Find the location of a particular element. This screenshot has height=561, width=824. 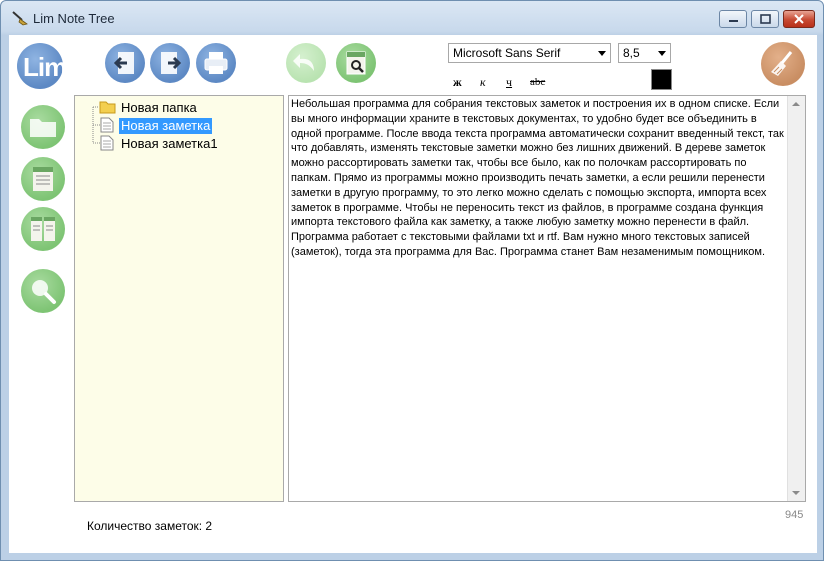

bold-button: ж is located at coordinates (457, 82).